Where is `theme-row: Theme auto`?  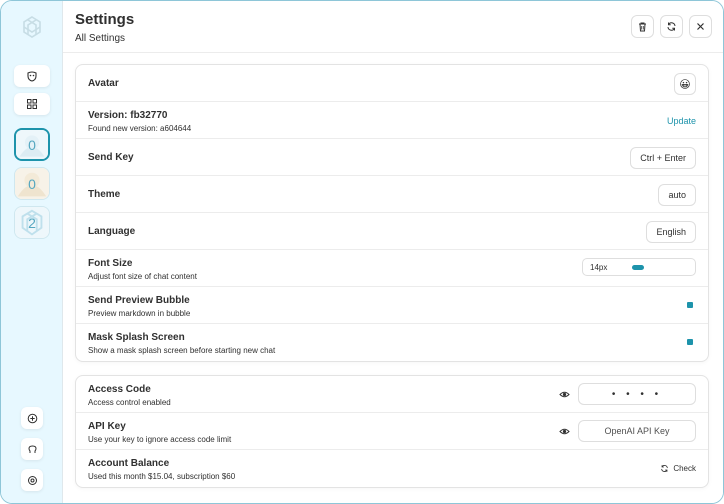
theme-row: Theme auto is located at coordinates (392, 194).